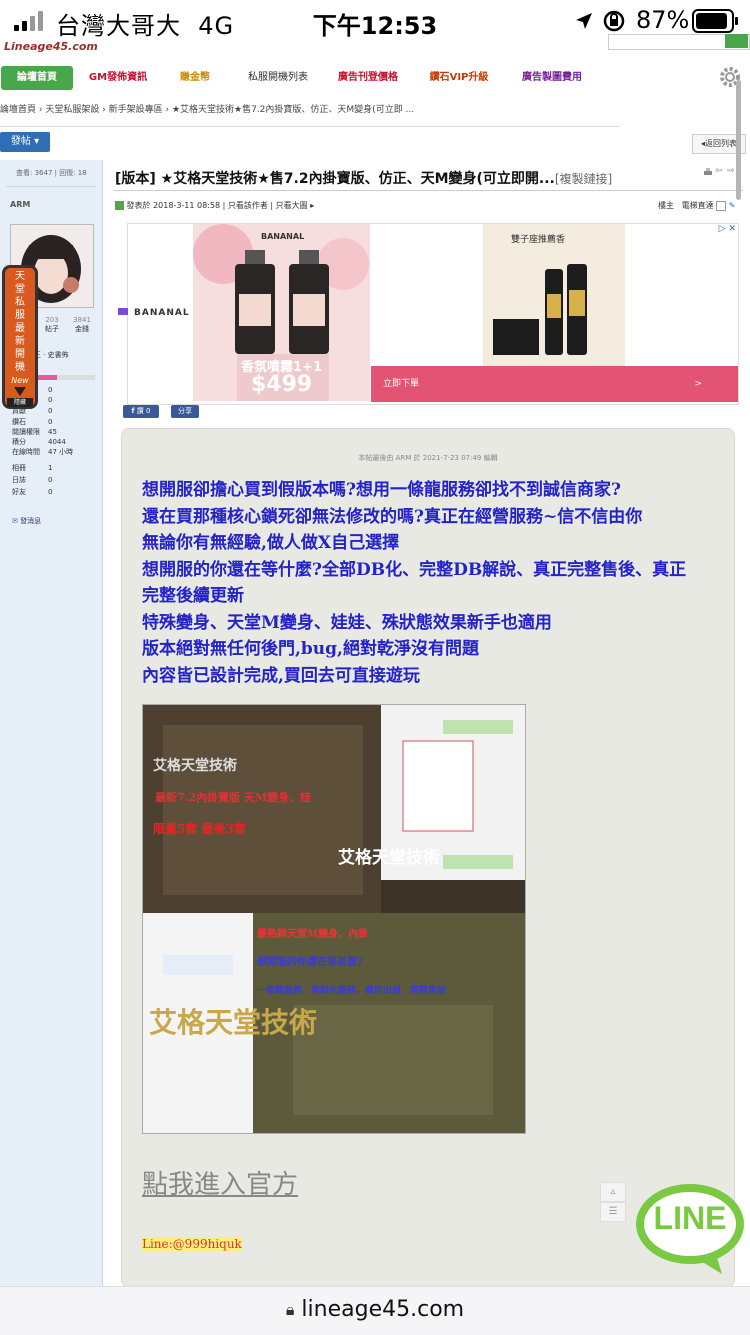  Describe the element at coordinates (282, 384) in the screenshot. I see `ad-price: $499` at that location.